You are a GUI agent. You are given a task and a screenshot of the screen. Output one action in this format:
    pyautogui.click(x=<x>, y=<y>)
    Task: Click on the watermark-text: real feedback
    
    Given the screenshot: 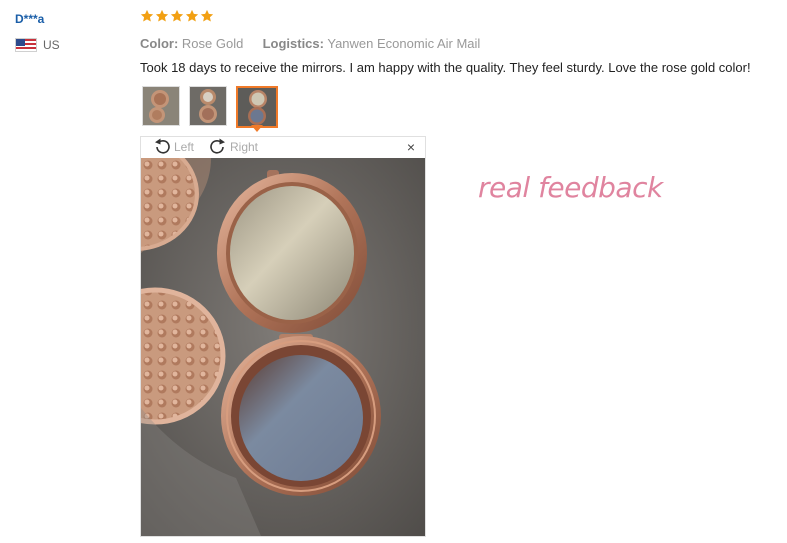 What is the action you would take?
    pyautogui.click(x=570, y=187)
    